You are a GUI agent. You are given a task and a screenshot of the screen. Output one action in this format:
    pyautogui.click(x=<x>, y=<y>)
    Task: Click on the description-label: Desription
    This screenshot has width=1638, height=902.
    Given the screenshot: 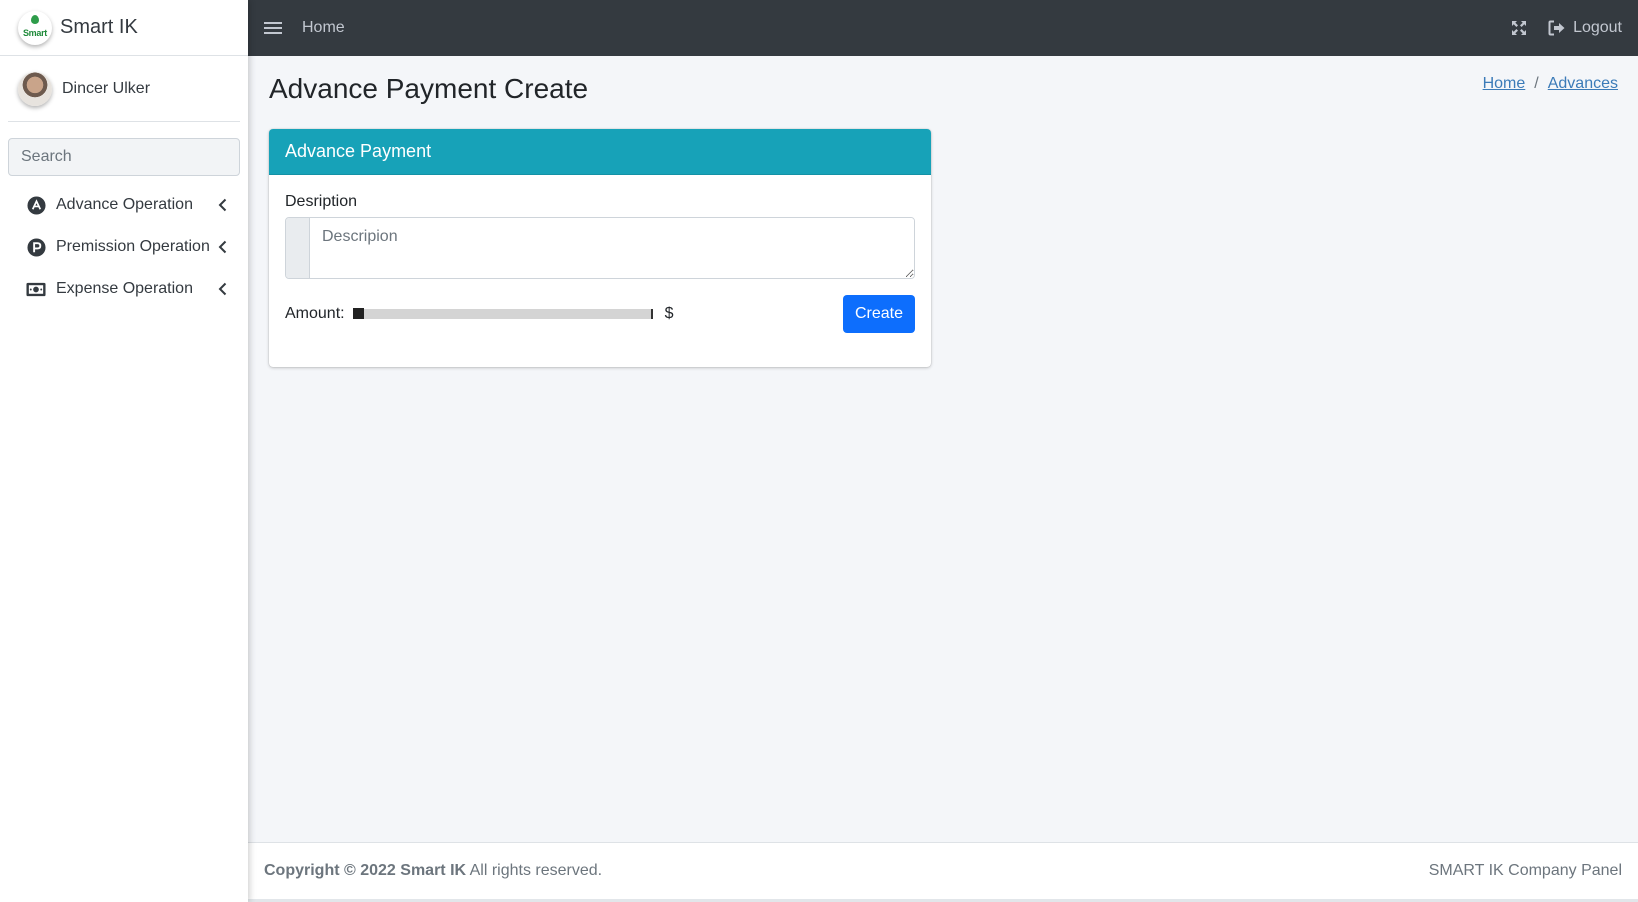 What is the action you would take?
    pyautogui.click(x=321, y=201)
    